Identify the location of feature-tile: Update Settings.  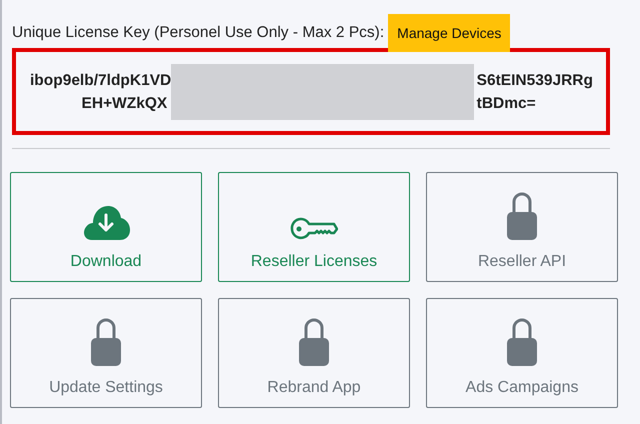
(106, 353).